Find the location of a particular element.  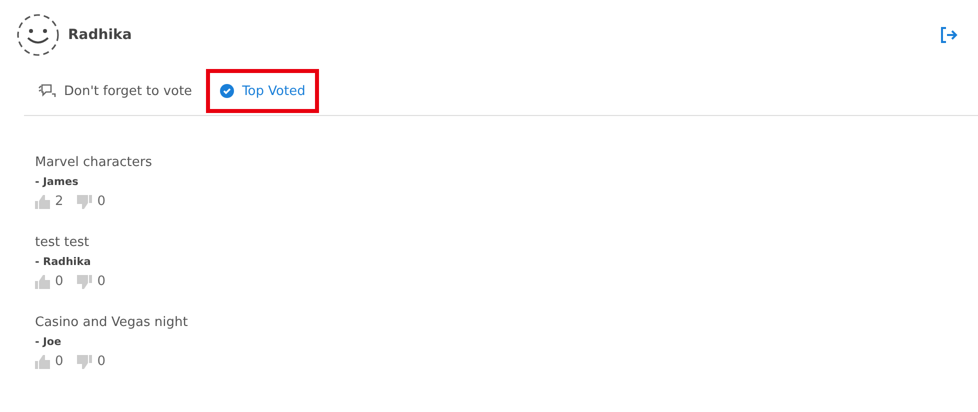

user-name: Radhika is located at coordinates (100, 35).